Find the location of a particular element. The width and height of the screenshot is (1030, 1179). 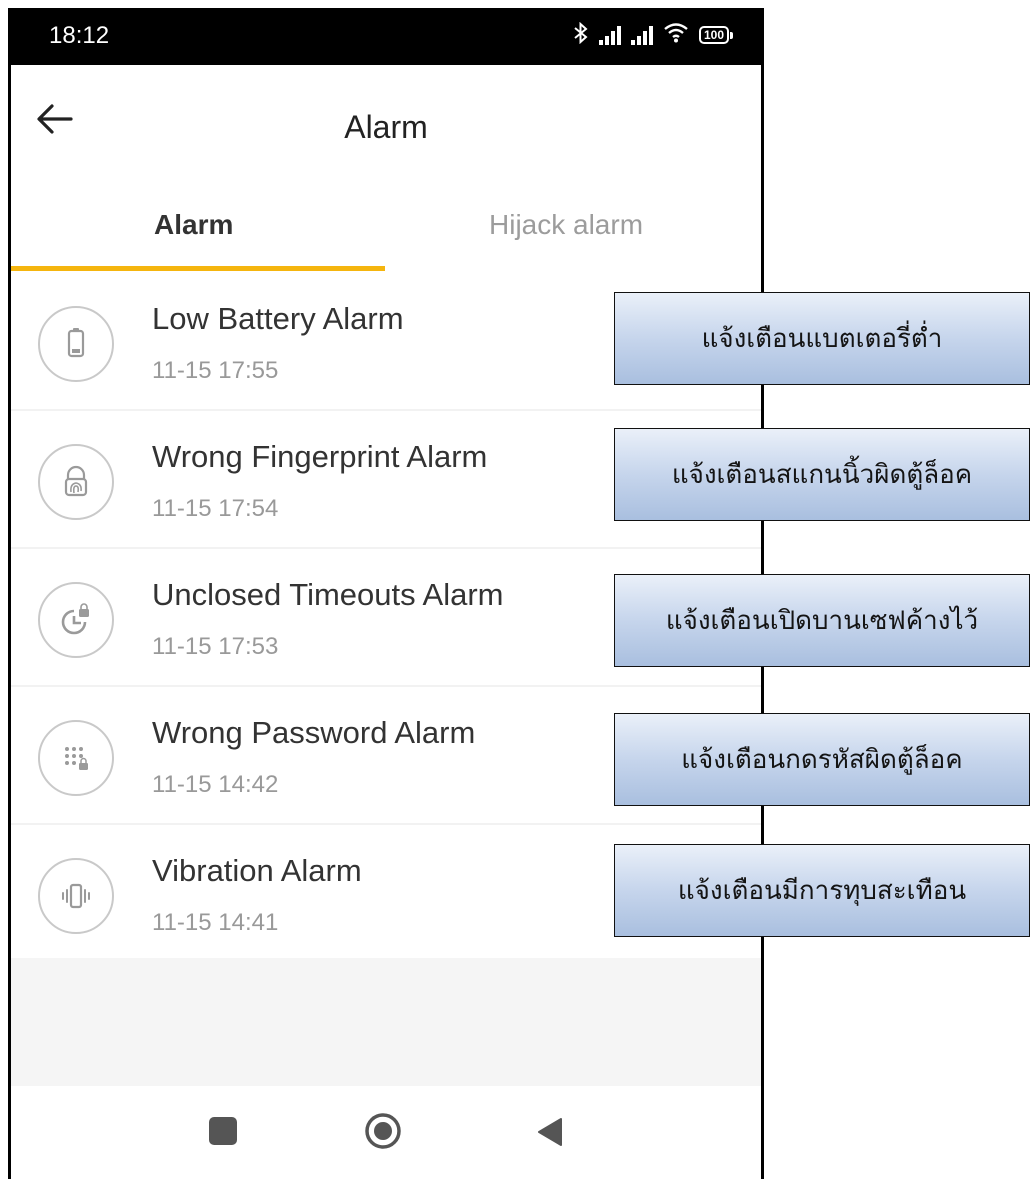

fingerprint-lock-icon is located at coordinates (76, 482).